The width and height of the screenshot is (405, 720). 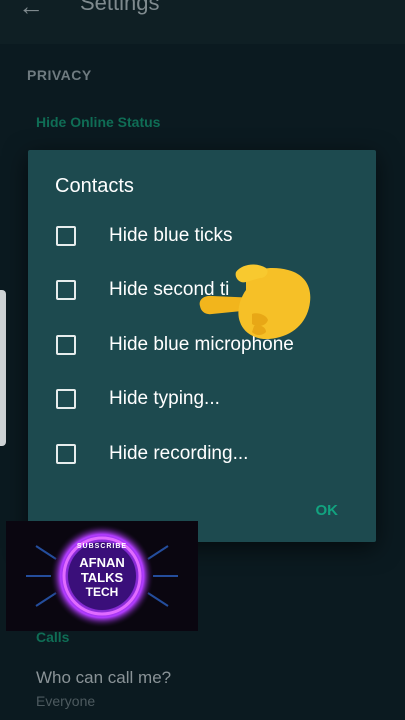 What do you see at coordinates (32, 10) in the screenshot?
I see `back-arrow-icon: ←` at bounding box center [32, 10].